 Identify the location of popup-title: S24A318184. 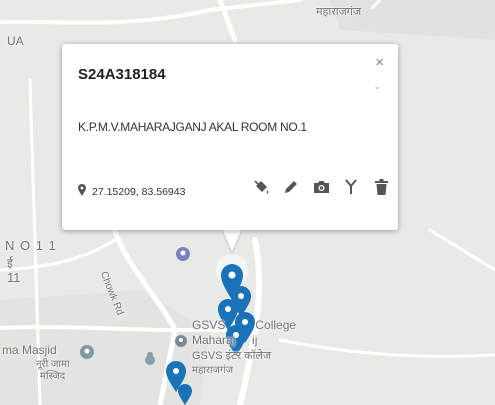
(122, 74).